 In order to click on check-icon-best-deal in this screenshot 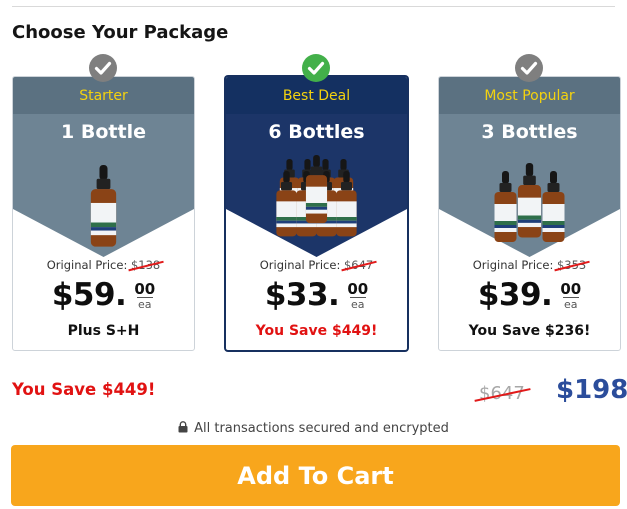, I will do `click(316, 68)`.